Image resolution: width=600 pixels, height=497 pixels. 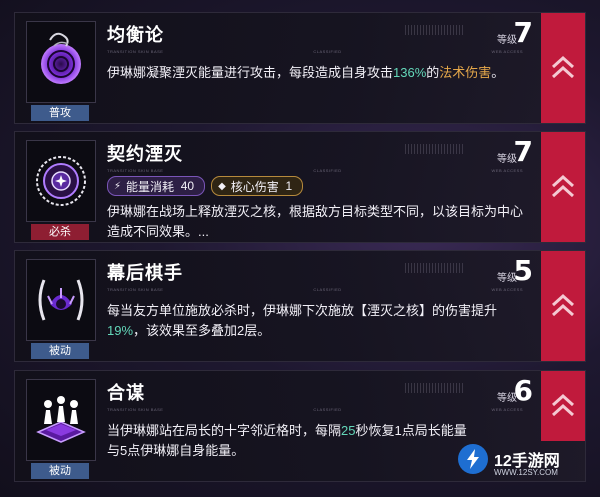 I want to click on diamond-icon: ◆, so click(x=222, y=186).